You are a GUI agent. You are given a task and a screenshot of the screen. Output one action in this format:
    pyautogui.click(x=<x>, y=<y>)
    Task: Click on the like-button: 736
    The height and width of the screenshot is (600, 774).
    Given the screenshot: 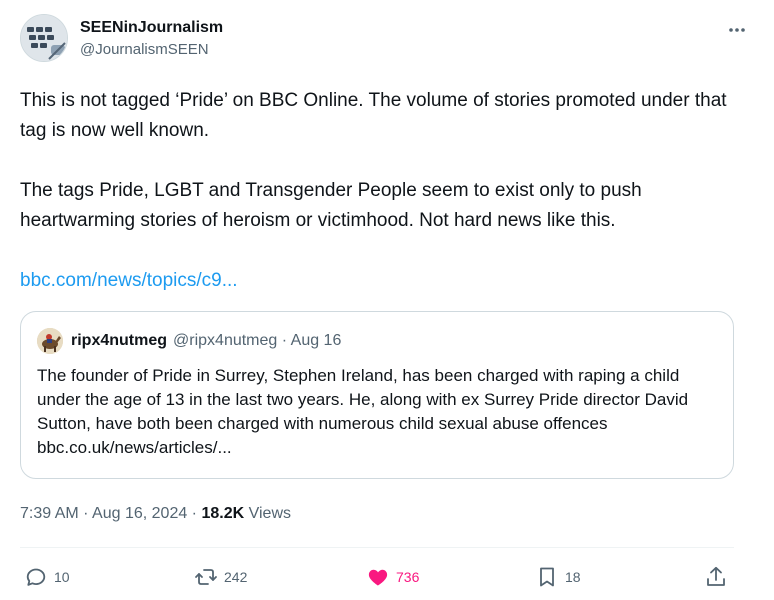 What is the action you would take?
    pyautogui.click(x=392, y=577)
    